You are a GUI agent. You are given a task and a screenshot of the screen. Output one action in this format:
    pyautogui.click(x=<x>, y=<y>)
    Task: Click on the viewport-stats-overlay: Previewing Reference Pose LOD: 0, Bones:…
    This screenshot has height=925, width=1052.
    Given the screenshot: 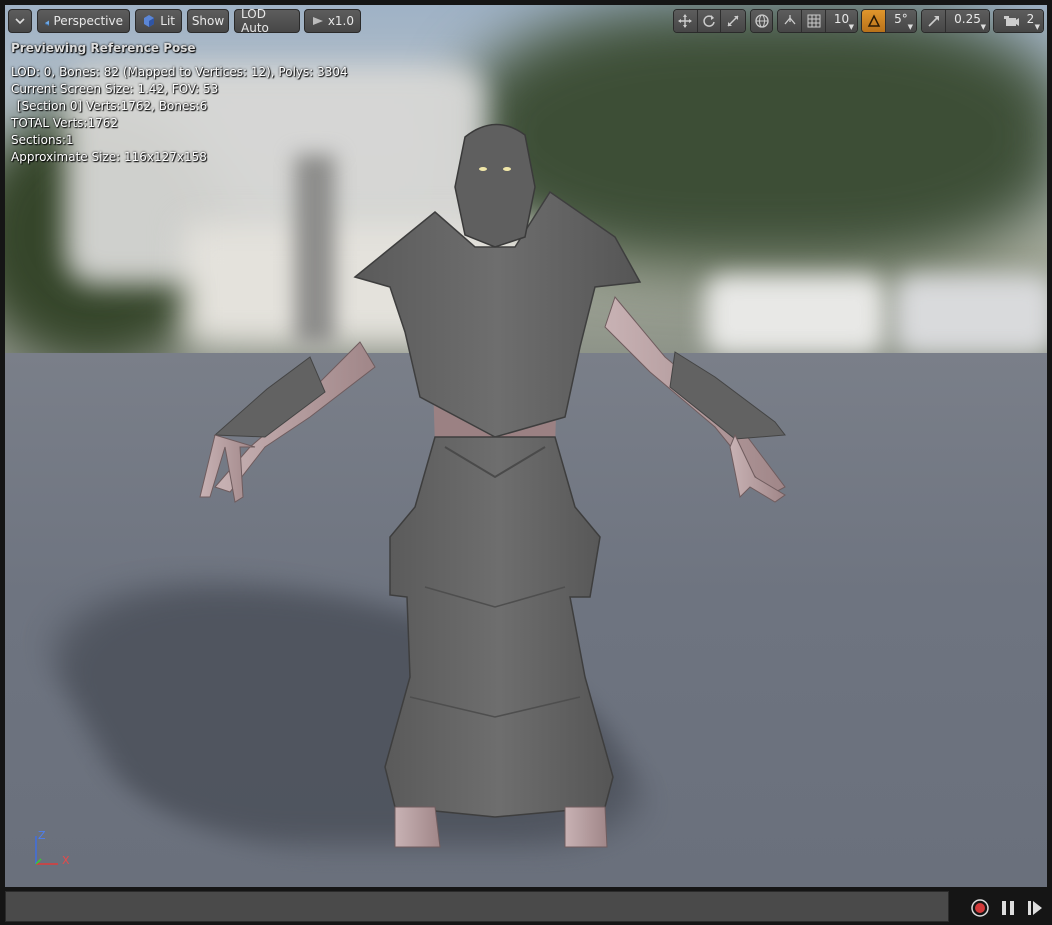 What is the action you would take?
    pyautogui.click(x=179, y=103)
    